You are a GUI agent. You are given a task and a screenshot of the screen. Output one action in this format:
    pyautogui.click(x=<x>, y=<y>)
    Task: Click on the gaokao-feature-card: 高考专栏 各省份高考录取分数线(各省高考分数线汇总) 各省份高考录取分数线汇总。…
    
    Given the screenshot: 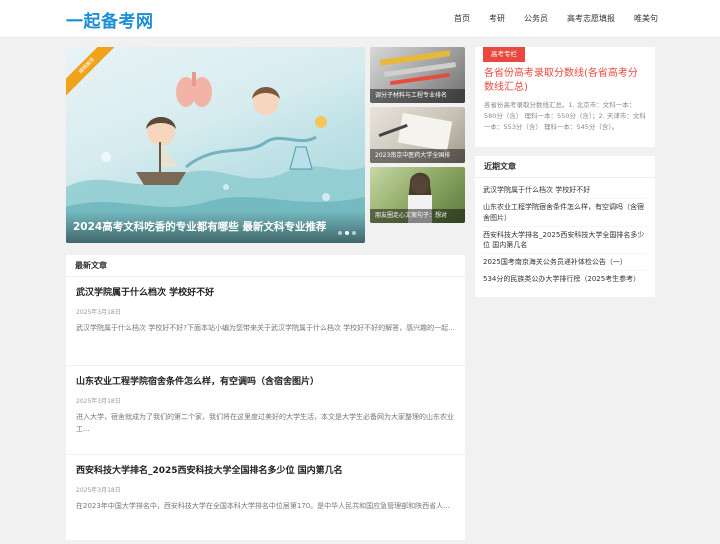 What is the action you would take?
    pyautogui.click(x=565, y=97)
    